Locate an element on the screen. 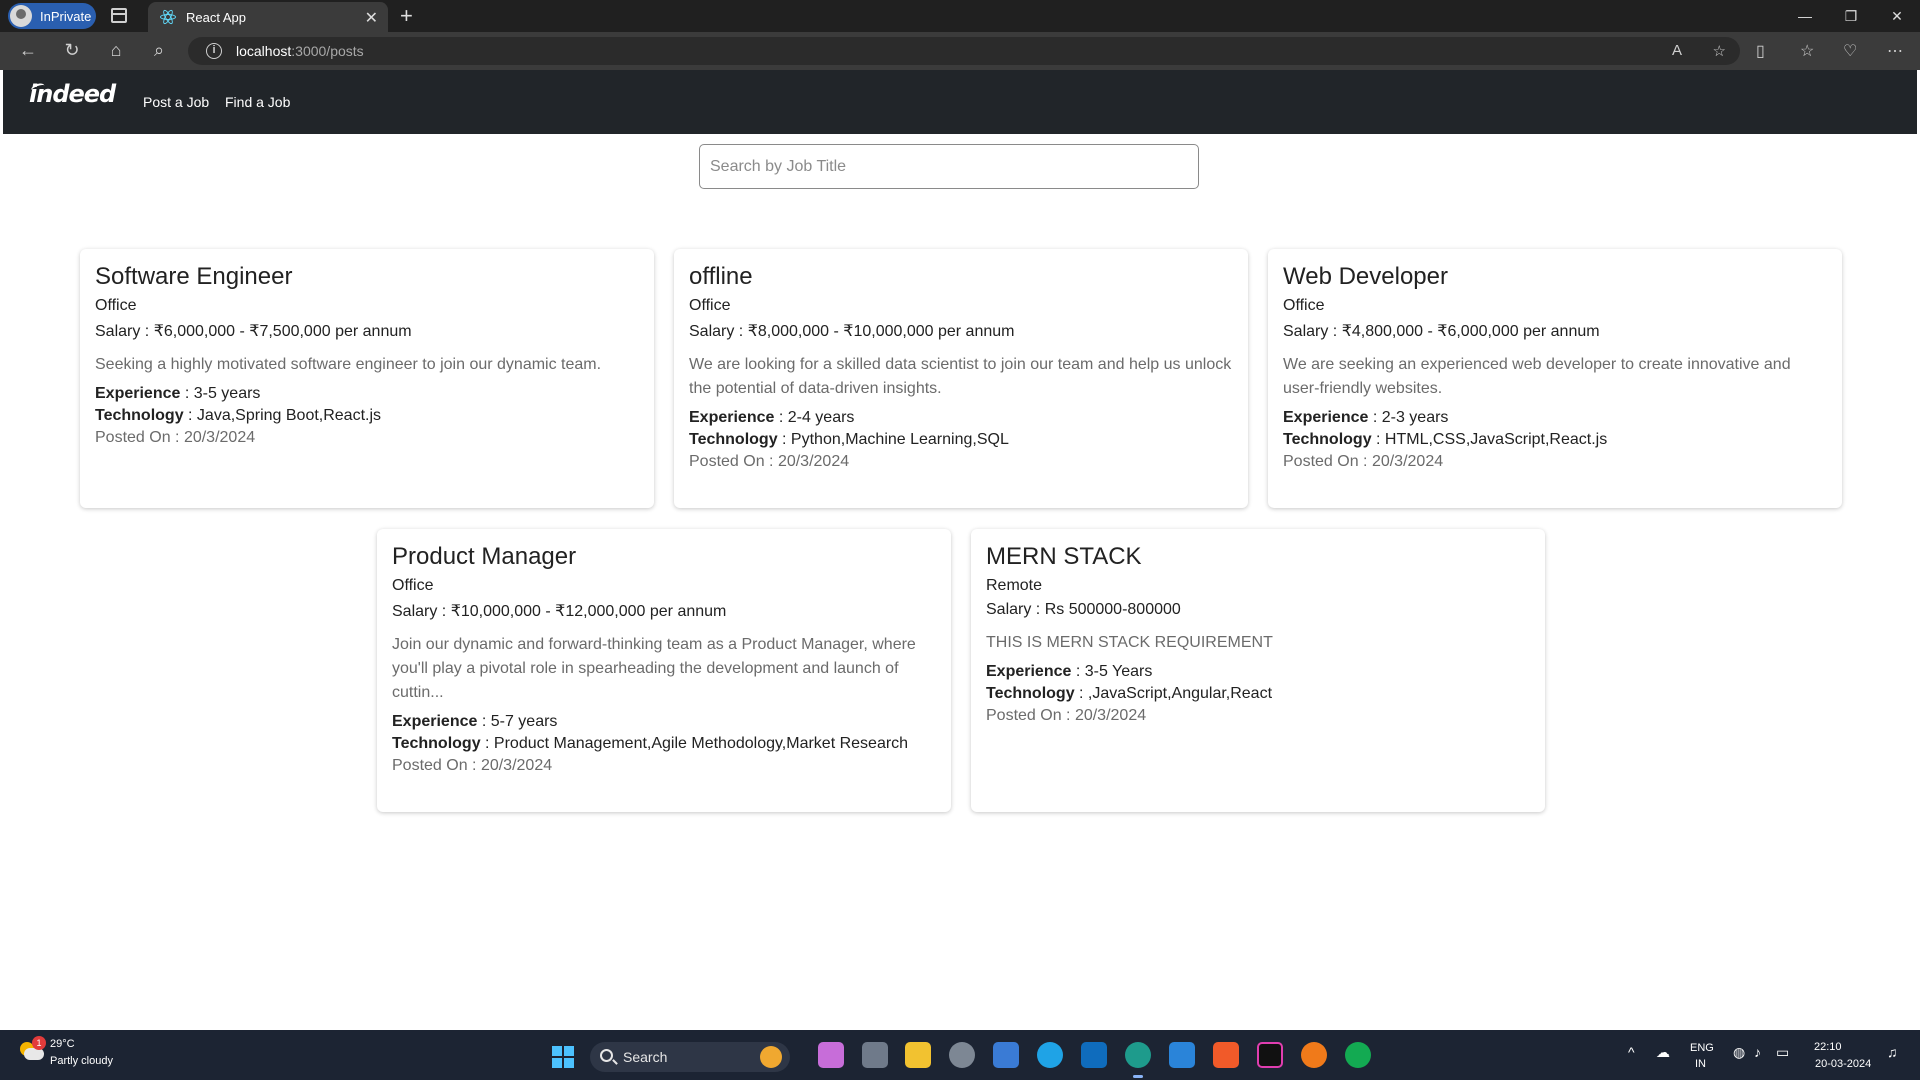 The width and height of the screenshot is (1920, 1080). brave-browser-icon is located at coordinates (1226, 1055).